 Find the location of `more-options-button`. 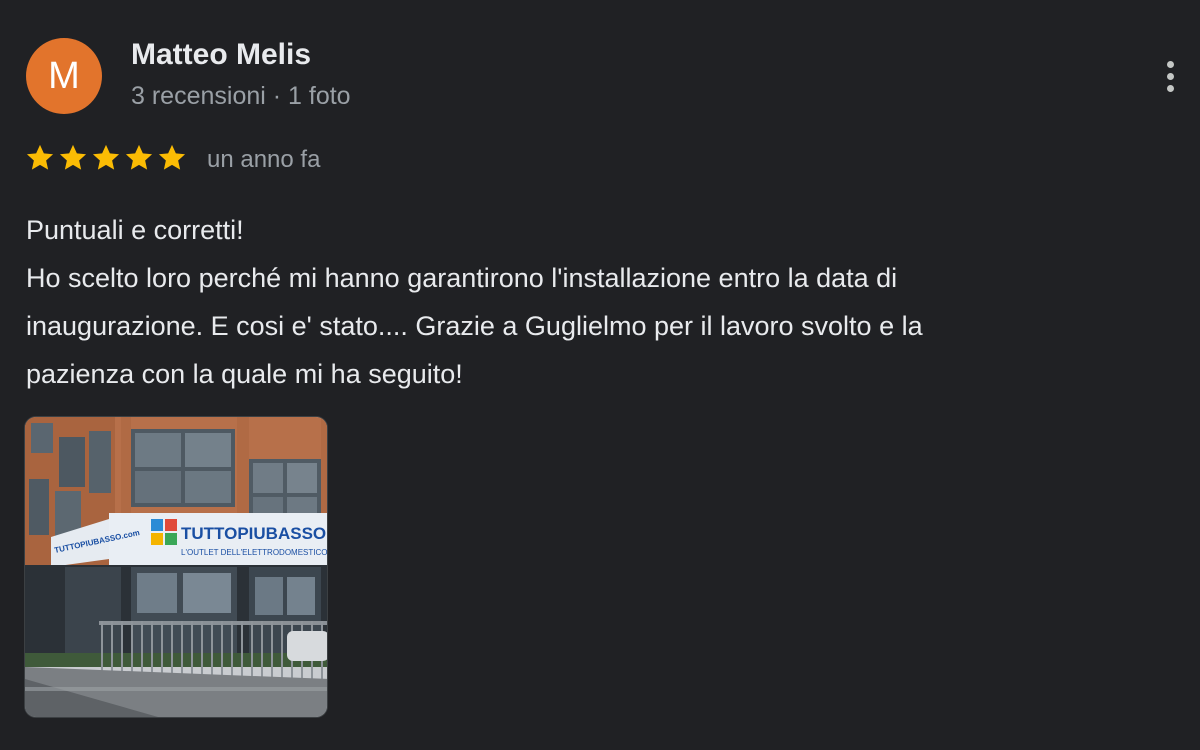

more-options-button is located at coordinates (1170, 76).